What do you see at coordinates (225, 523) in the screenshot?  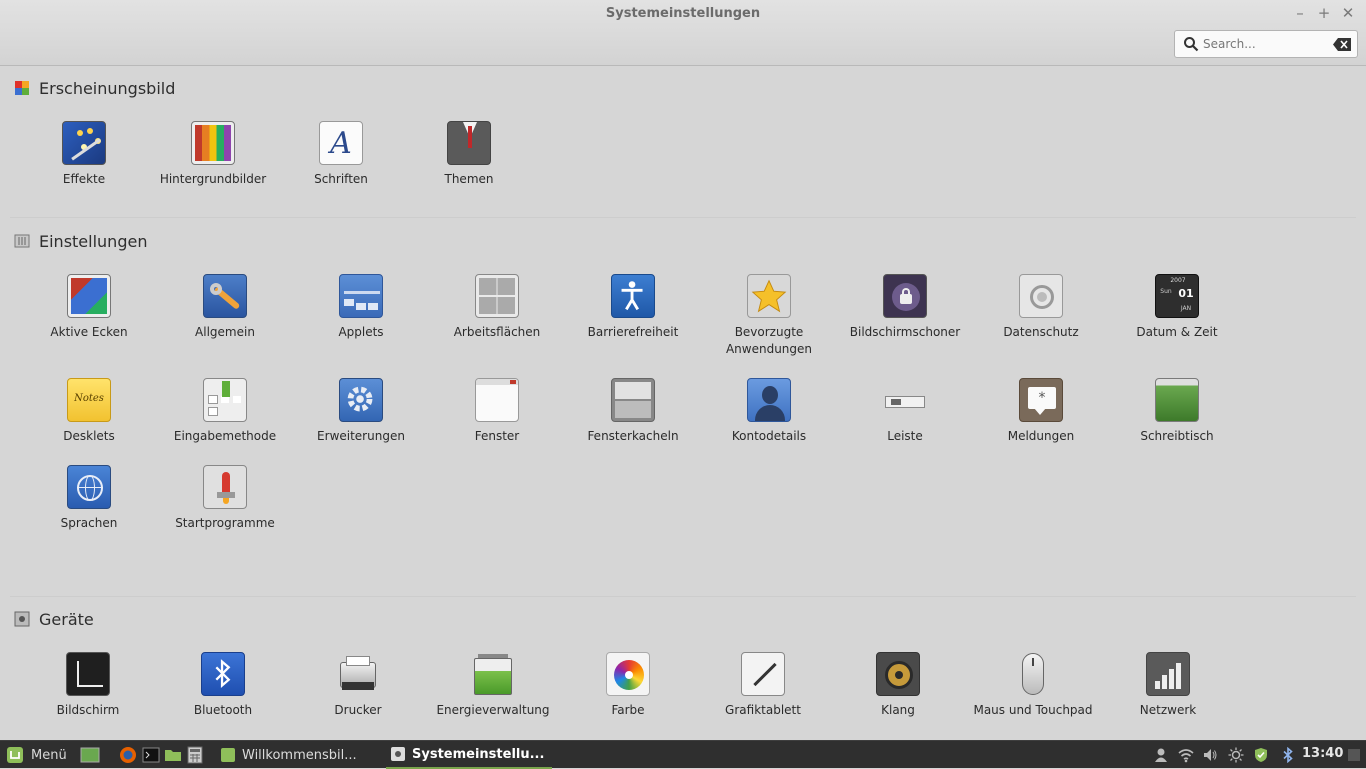 I see `item-label: Startprogramme` at bounding box center [225, 523].